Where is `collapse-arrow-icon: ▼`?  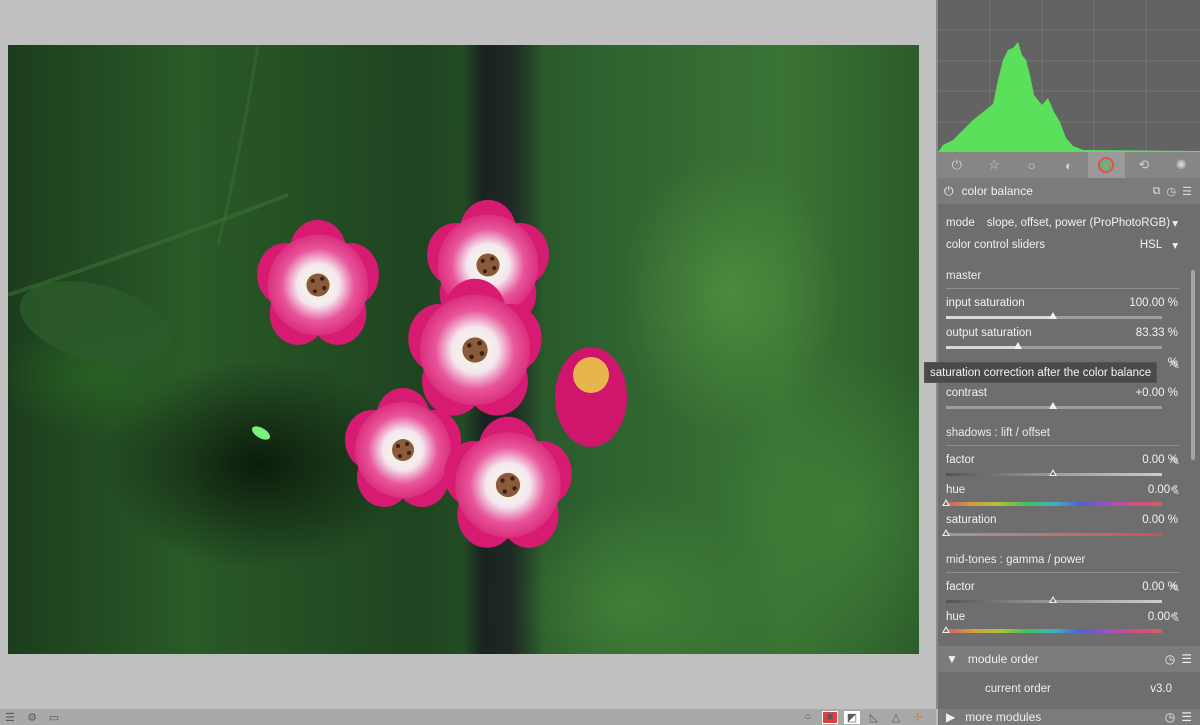 collapse-arrow-icon: ▼ is located at coordinates (952, 659).